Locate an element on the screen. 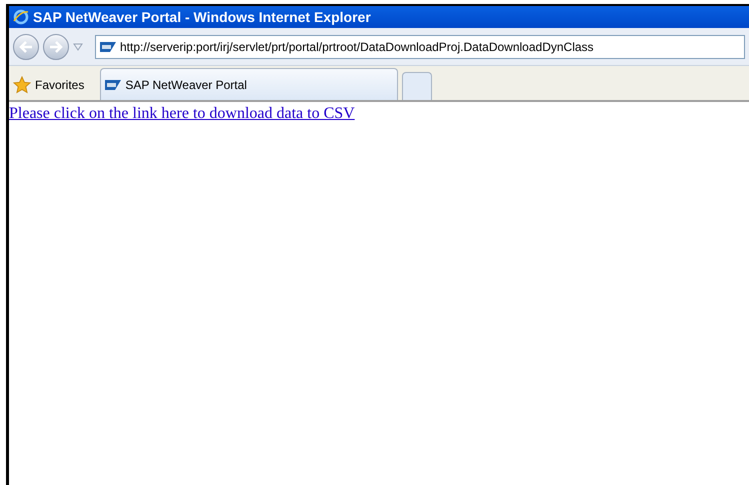  forward-button is located at coordinates (56, 47).